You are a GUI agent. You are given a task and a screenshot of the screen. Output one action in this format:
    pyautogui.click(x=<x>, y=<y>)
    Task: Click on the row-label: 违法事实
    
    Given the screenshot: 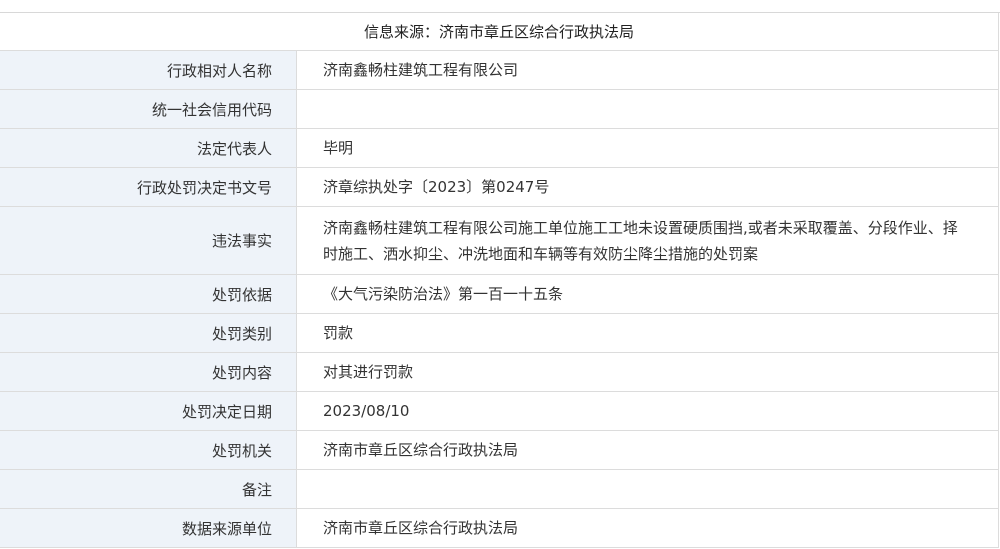 What is the action you would take?
    pyautogui.click(x=148, y=240)
    